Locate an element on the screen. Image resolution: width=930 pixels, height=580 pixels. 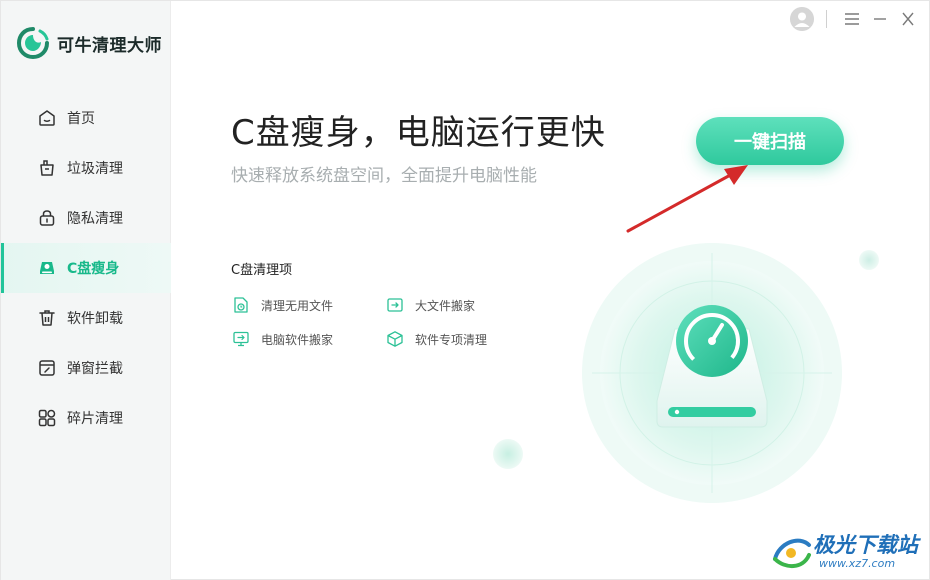
sidebar-item-label: 软件卸载 is located at coordinates (95, 319).